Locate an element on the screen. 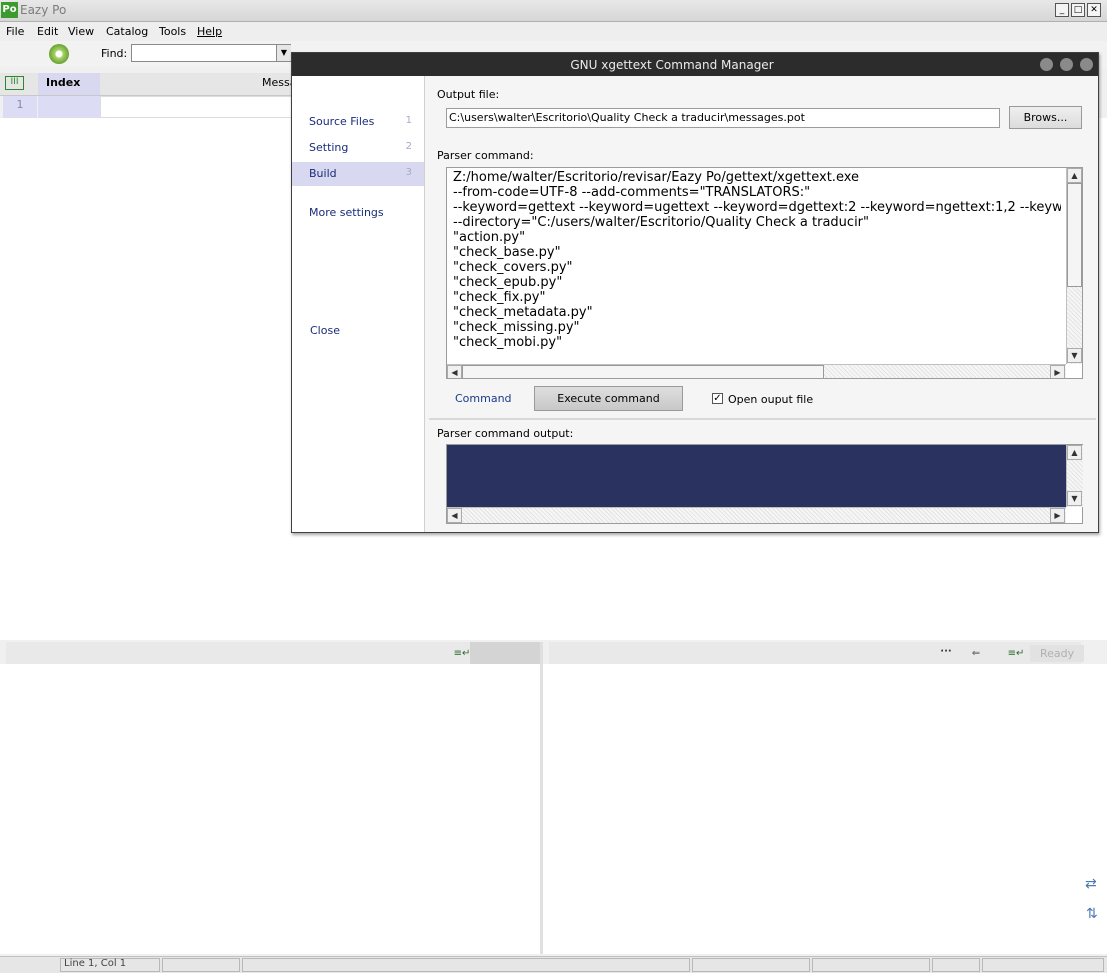 The image size is (1107, 973). nav-label: Close is located at coordinates (325, 330).